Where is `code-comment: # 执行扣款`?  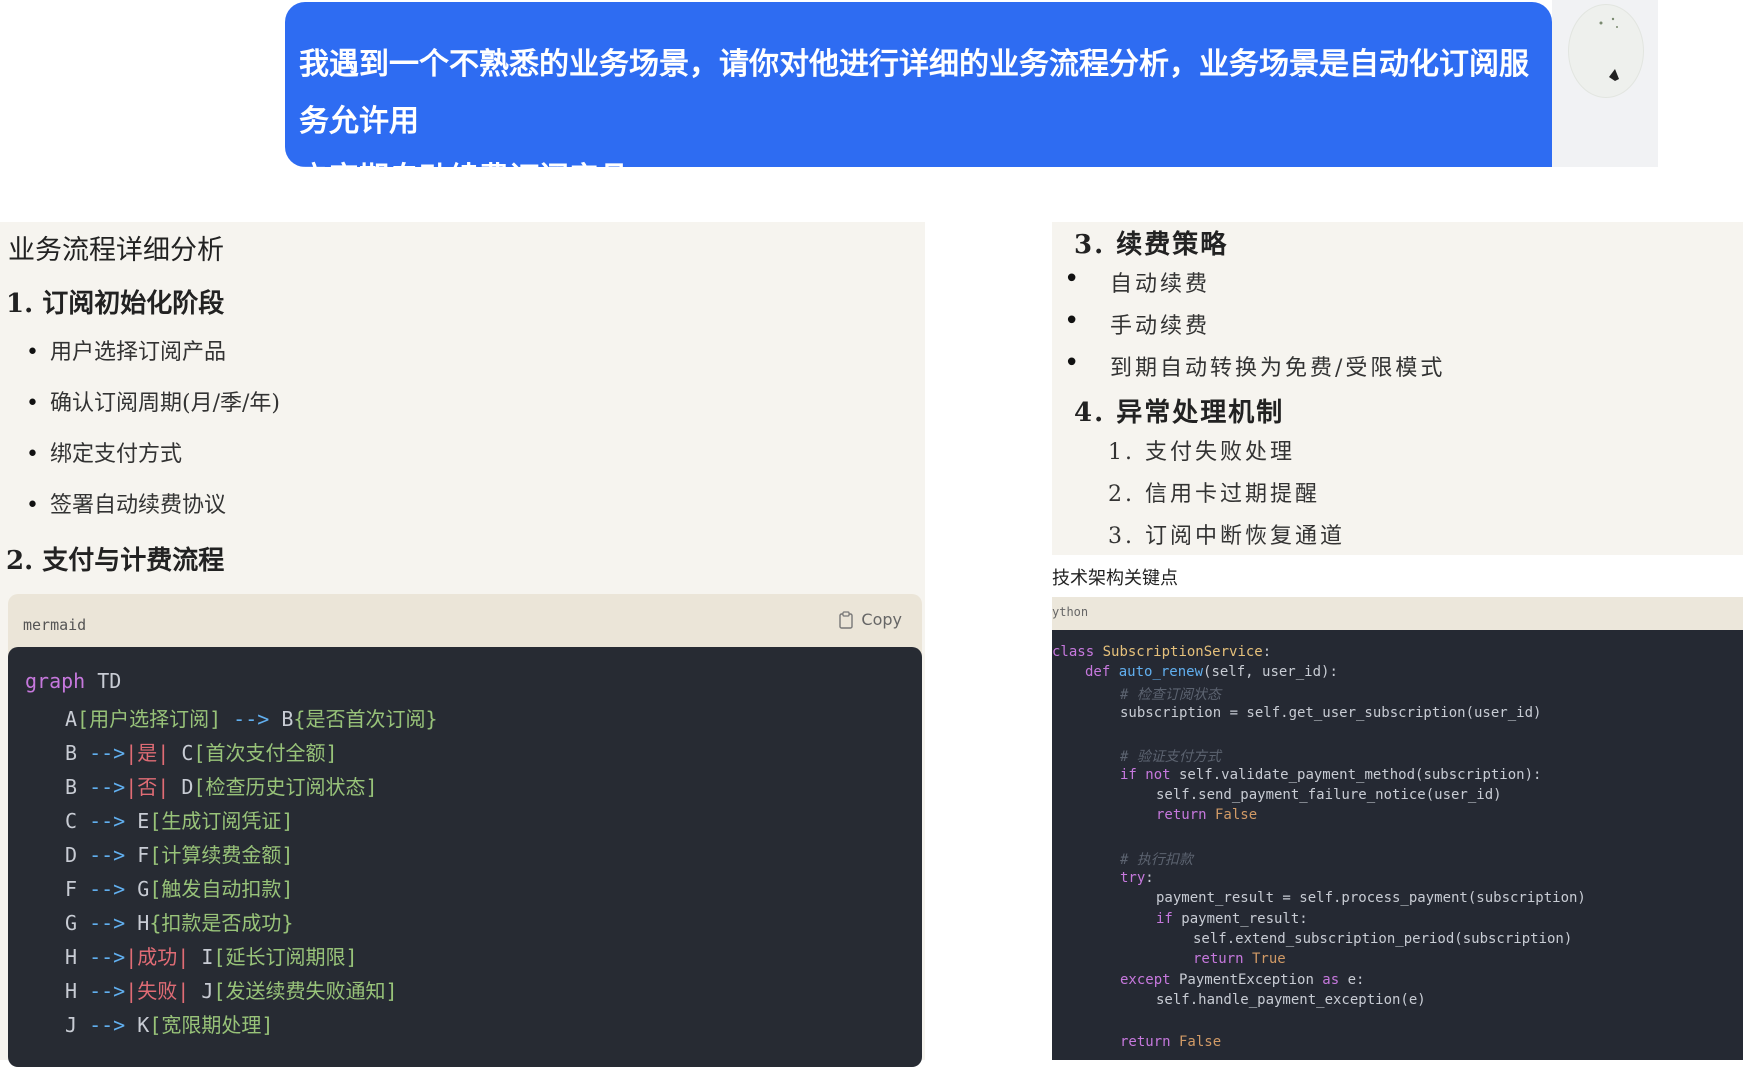 code-comment: # 执行扣款 is located at coordinates (1156, 860).